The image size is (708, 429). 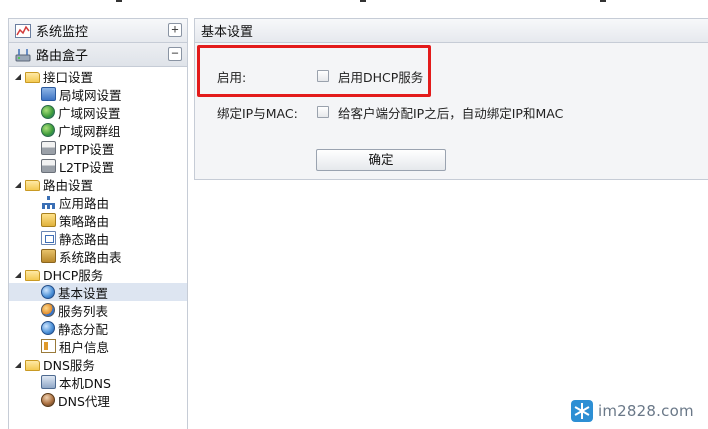 I want to click on tree-item-dns-proxy: DNS代理, so click(x=98, y=400).